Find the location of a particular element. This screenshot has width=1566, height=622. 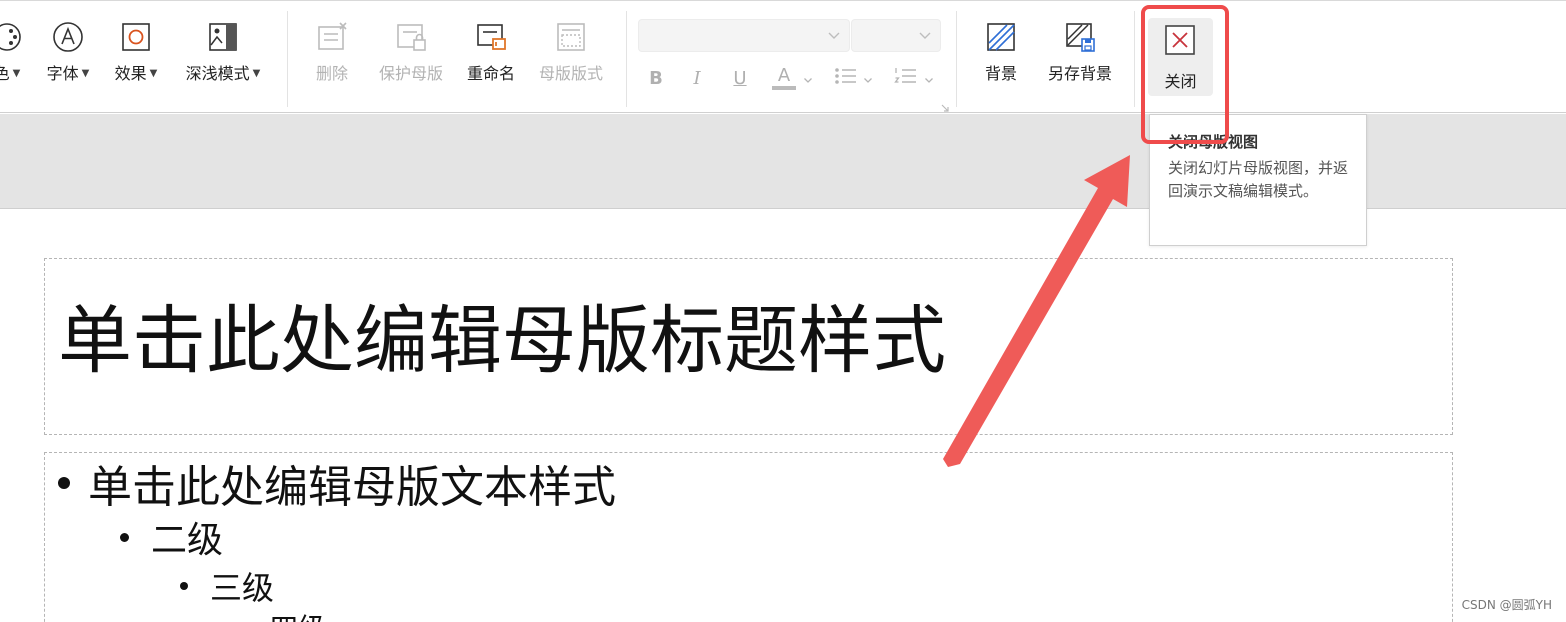

delete-master-button: 删除 is located at coordinates (332, 57).